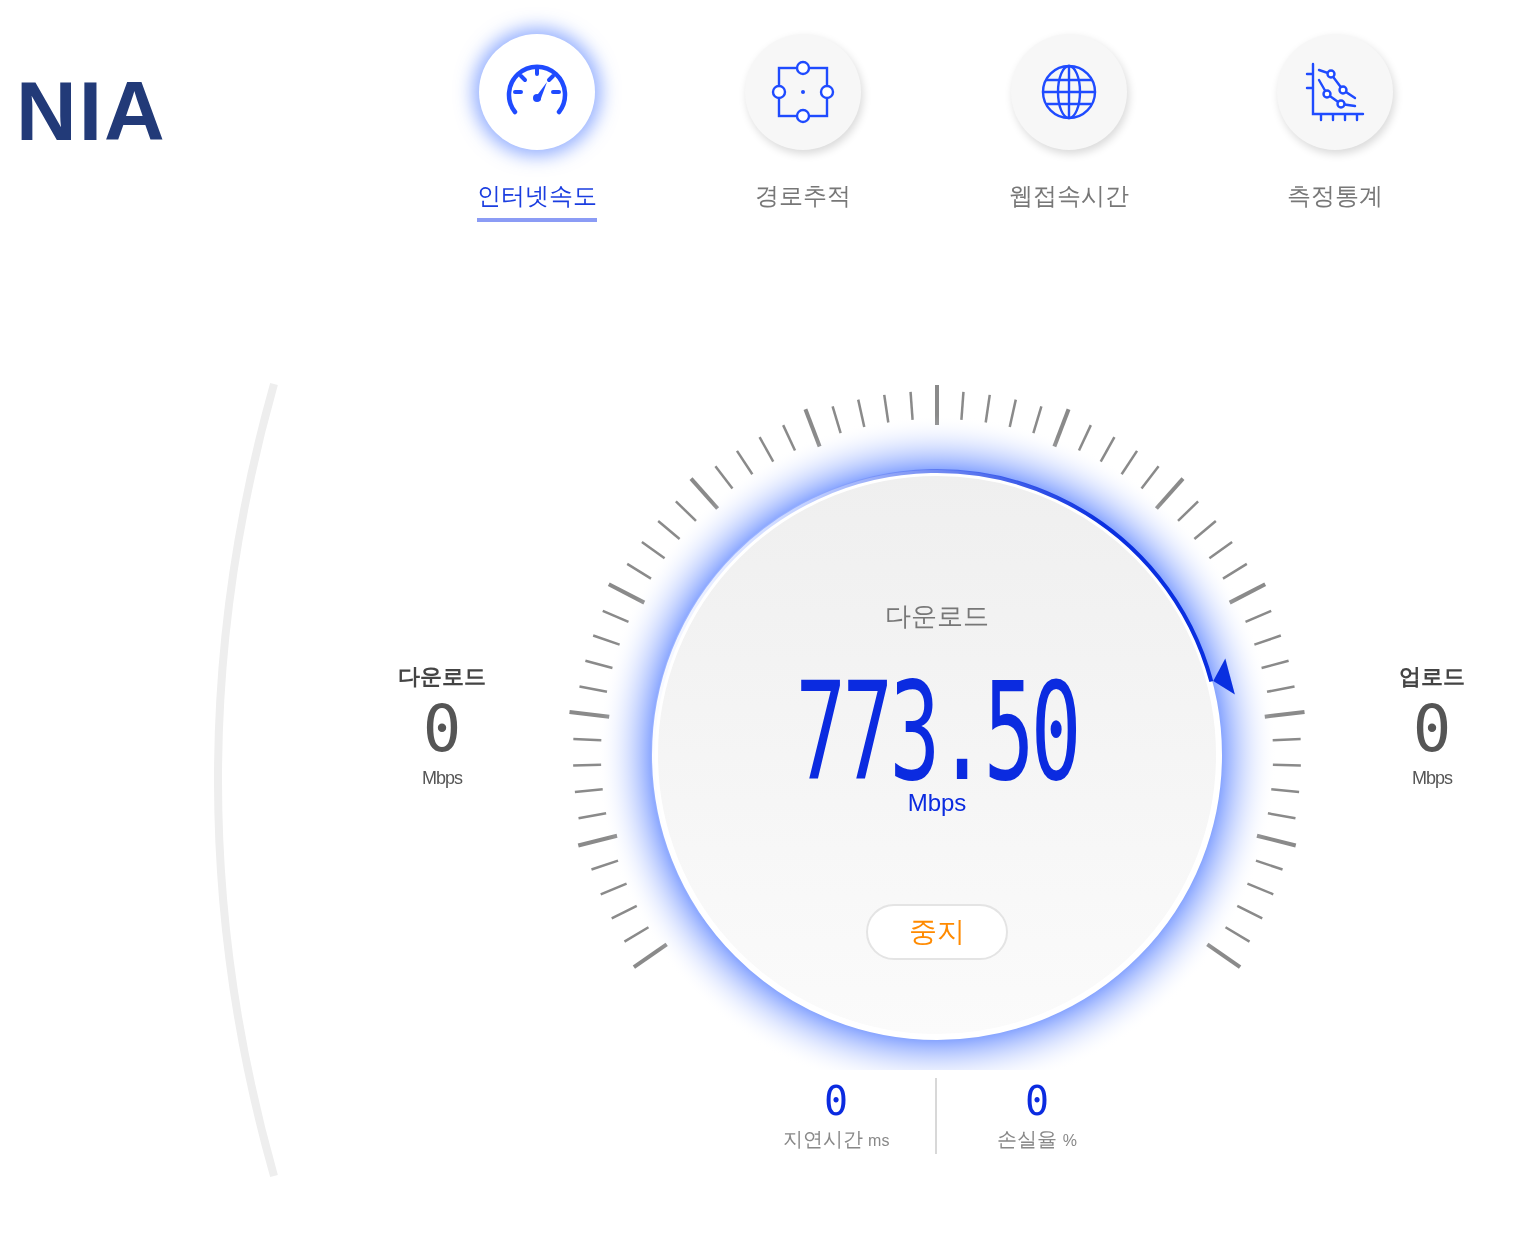 The image size is (1531, 1242). I want to click on speed-unit: Mbps, so click(937, 803).